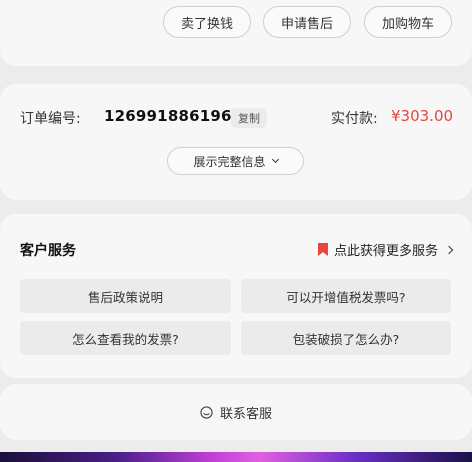 This screenshot has width=472, height=462. I want to click on smile-icon, so click(206, 412).